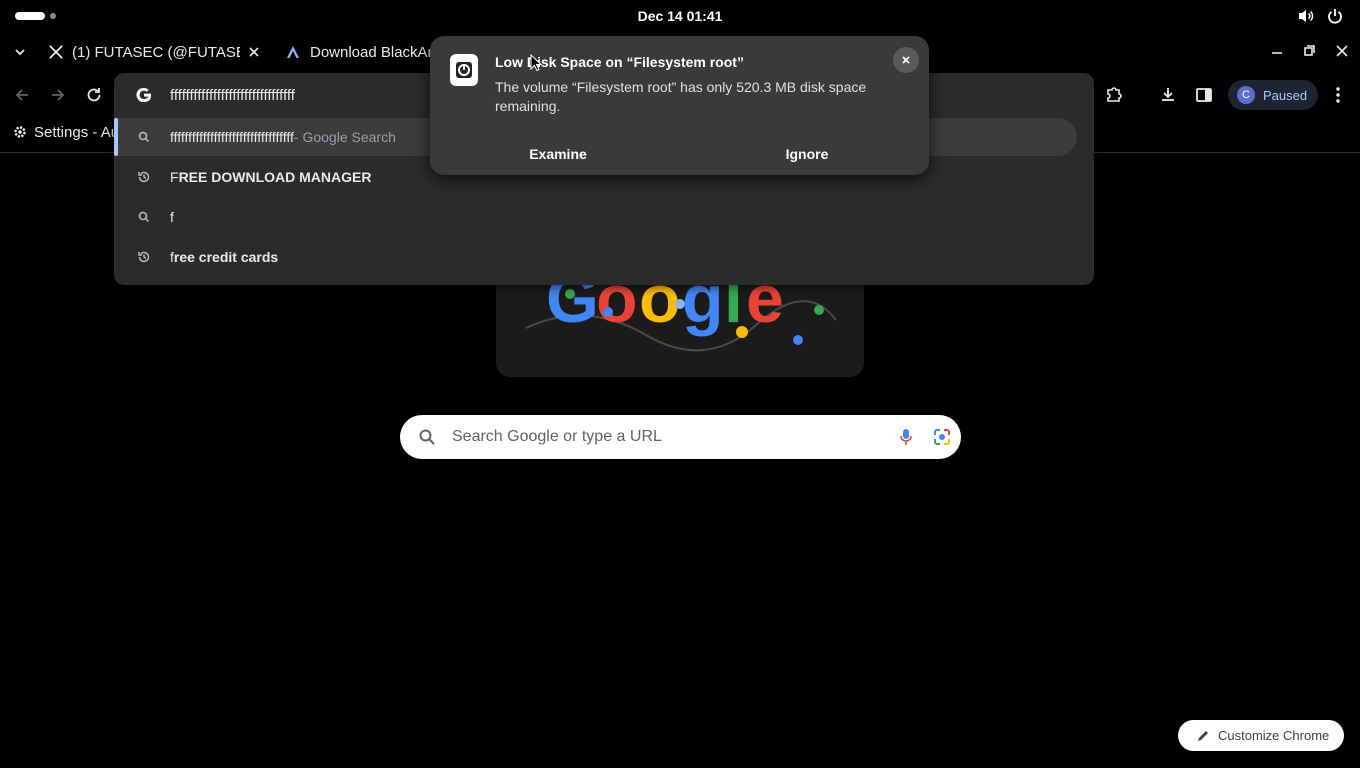 The height and width of the screenshot is (768, 1360). I want to click on workspace-dot, so click(53, 16).